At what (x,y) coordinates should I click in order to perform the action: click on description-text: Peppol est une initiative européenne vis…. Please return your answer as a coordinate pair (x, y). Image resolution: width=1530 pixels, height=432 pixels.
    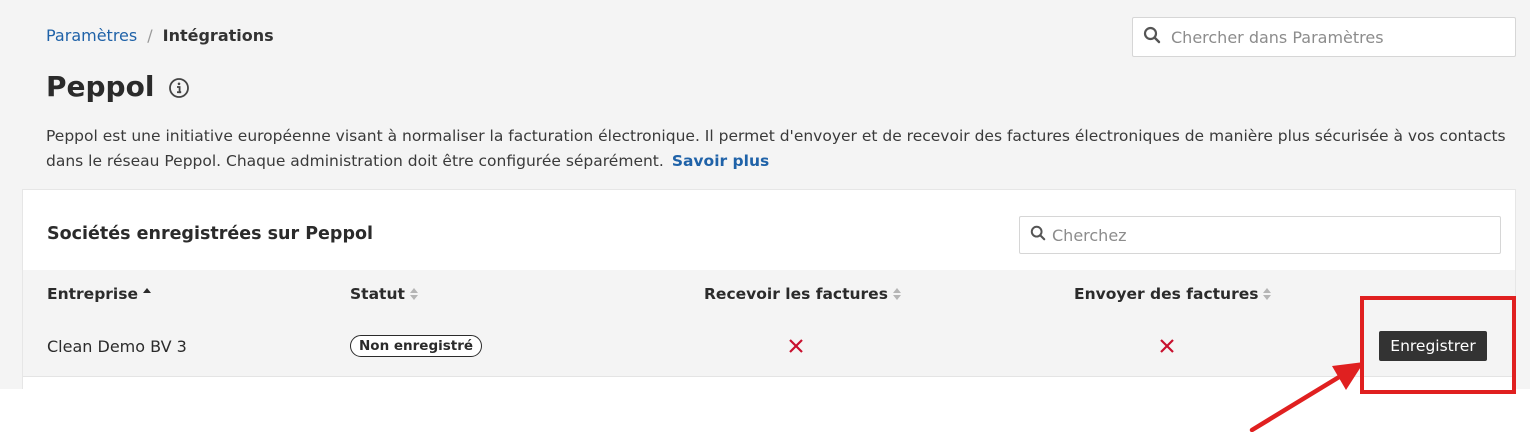
    Looking at the image, I should click on (776, 148).